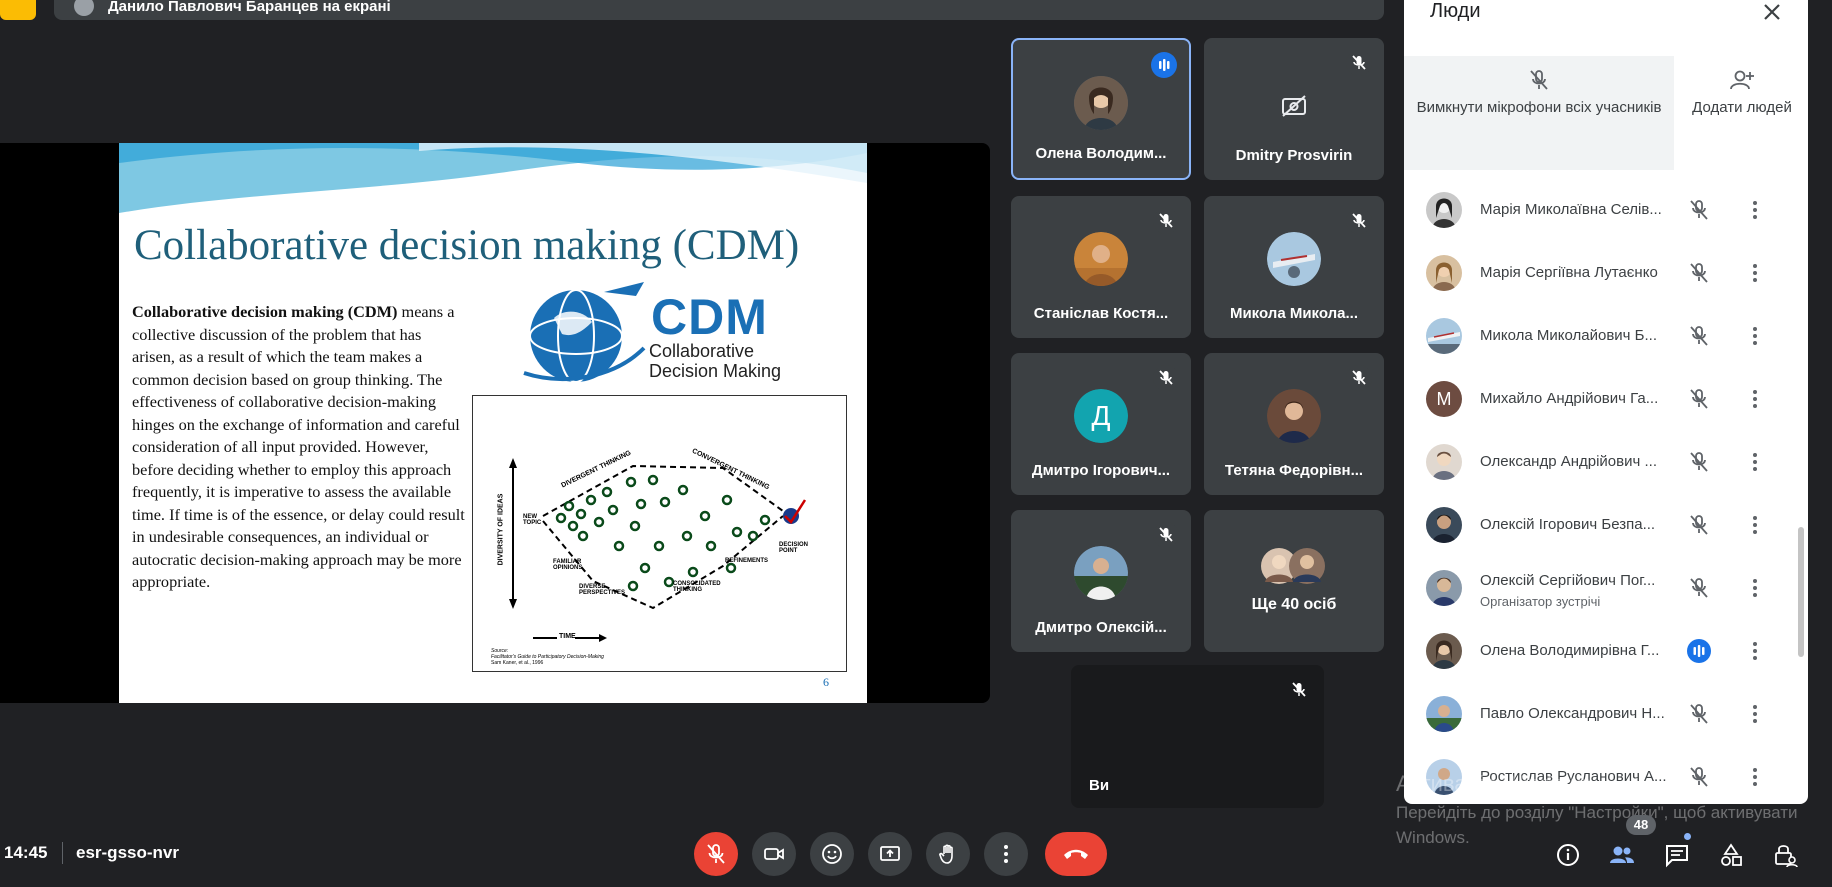 This screenshot has width=1832, height=887. What do you see at coordinates (127, 853) in the screenshot?
I see `meeting-code: esr-gsso-nvr` at bounding box center [127, 853].